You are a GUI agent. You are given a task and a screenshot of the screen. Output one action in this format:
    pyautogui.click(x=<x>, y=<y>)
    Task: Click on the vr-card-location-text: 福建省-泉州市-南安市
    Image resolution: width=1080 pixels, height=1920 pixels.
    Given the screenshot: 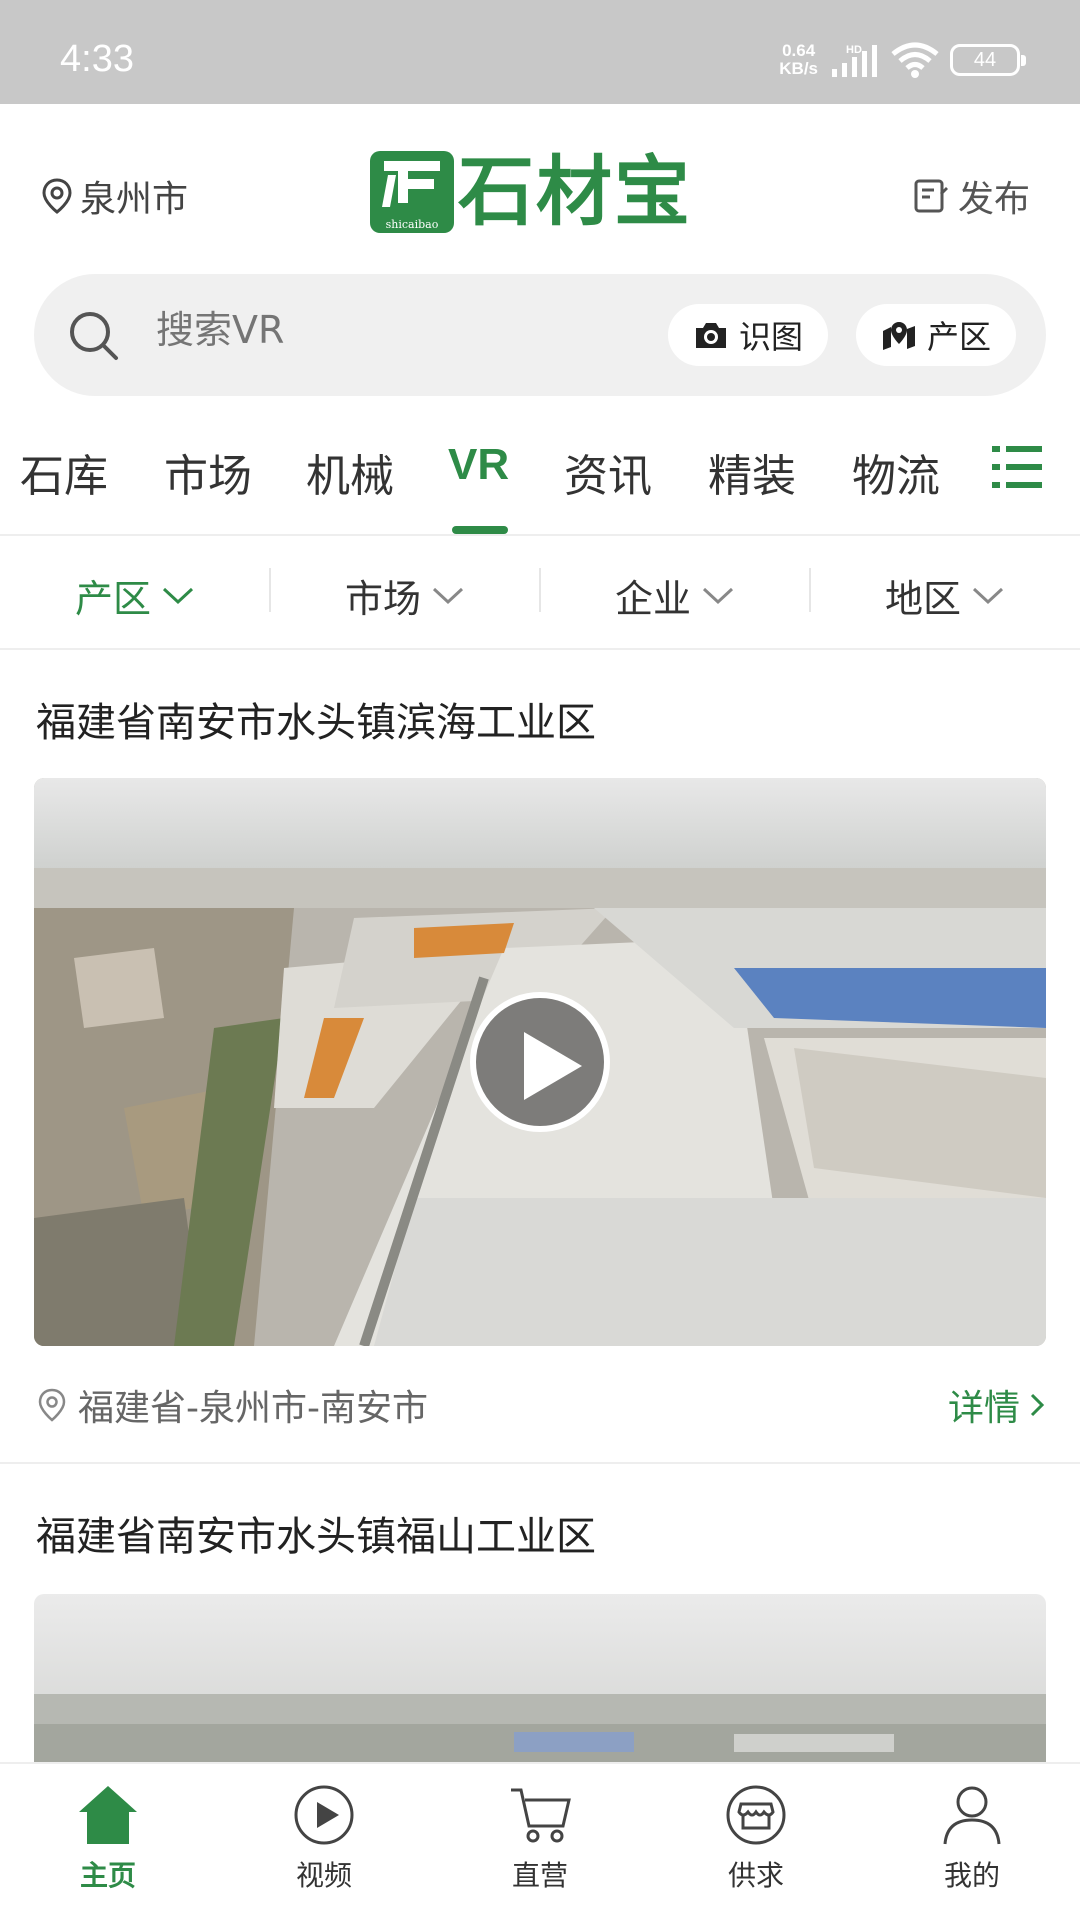 What is the action you would take?
    pyautogui.click(x=253, y=1408)
    